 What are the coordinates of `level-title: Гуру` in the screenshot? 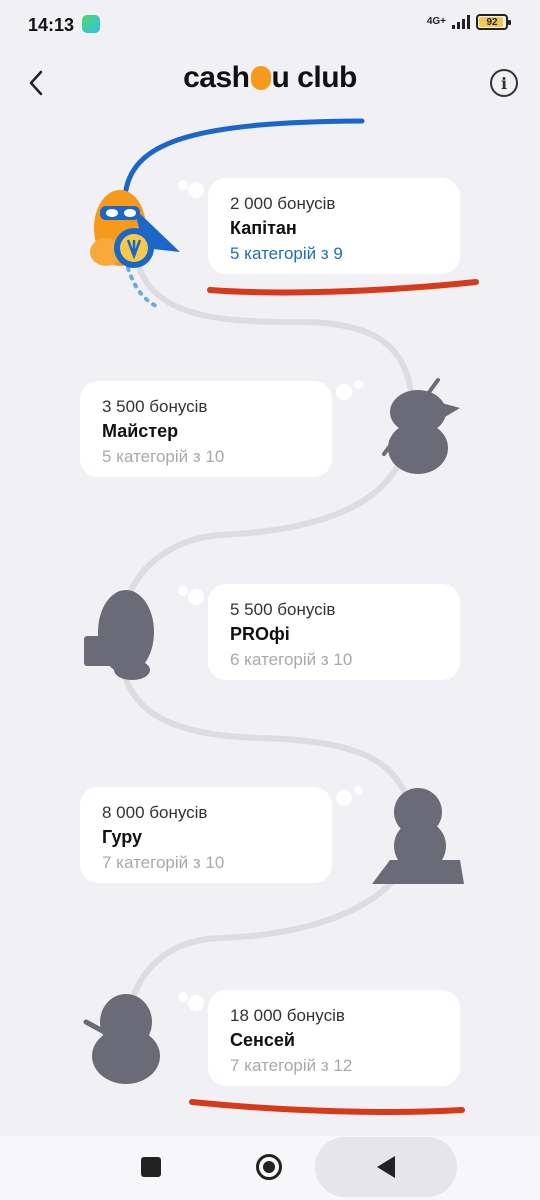 It's located at (122, 837).